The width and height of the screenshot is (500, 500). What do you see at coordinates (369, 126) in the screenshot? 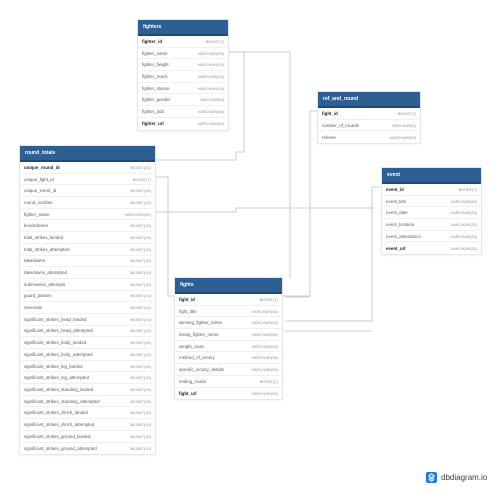
I see `column-row: number_of_rounds VARCHAR(2)` at bounding box center [369, 126].